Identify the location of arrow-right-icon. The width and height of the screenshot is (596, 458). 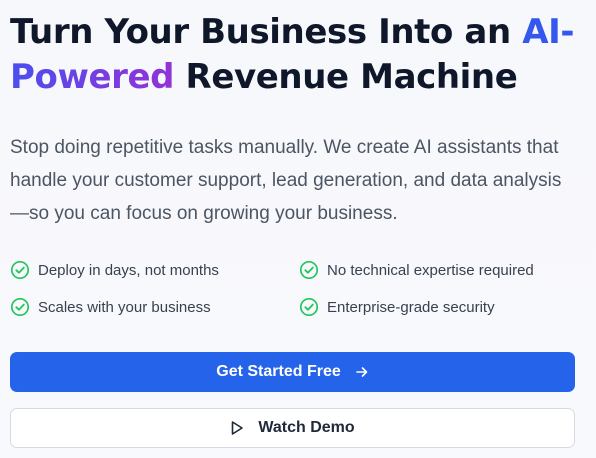
(362, 372).